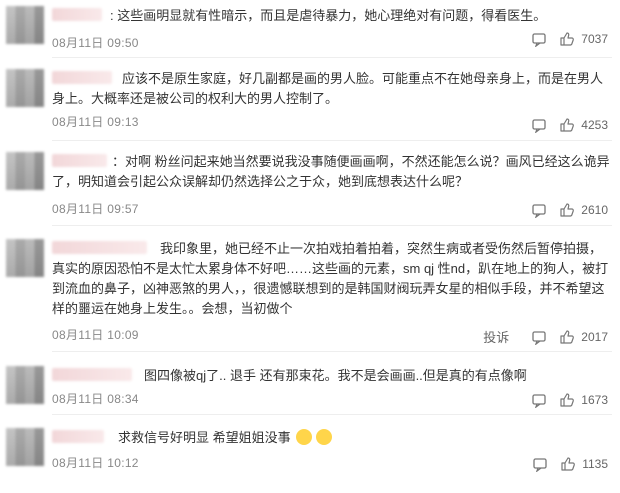  Describe the element at coordinates (328, 15) in the screenshot. I see `comment-text: : 这些画明显就有性暗示，而且是虐待暴力，她心理绝对有问题，得看医生。` at that location.